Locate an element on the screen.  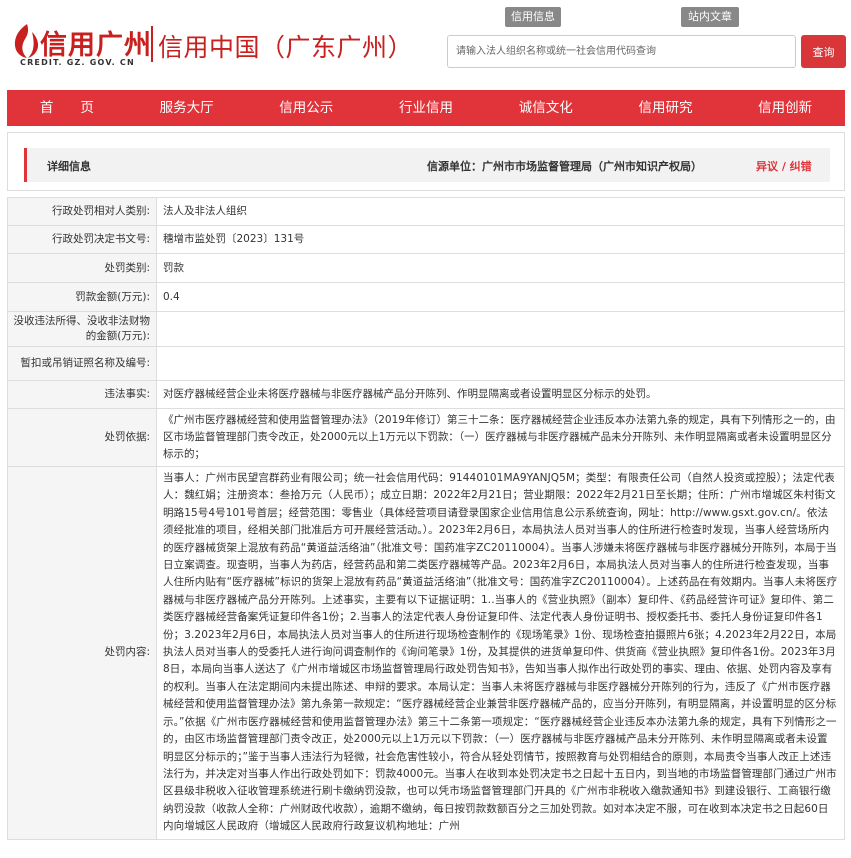
table-row: 罚款金额(万元): 0.4 is located at coordinates (426, 297).